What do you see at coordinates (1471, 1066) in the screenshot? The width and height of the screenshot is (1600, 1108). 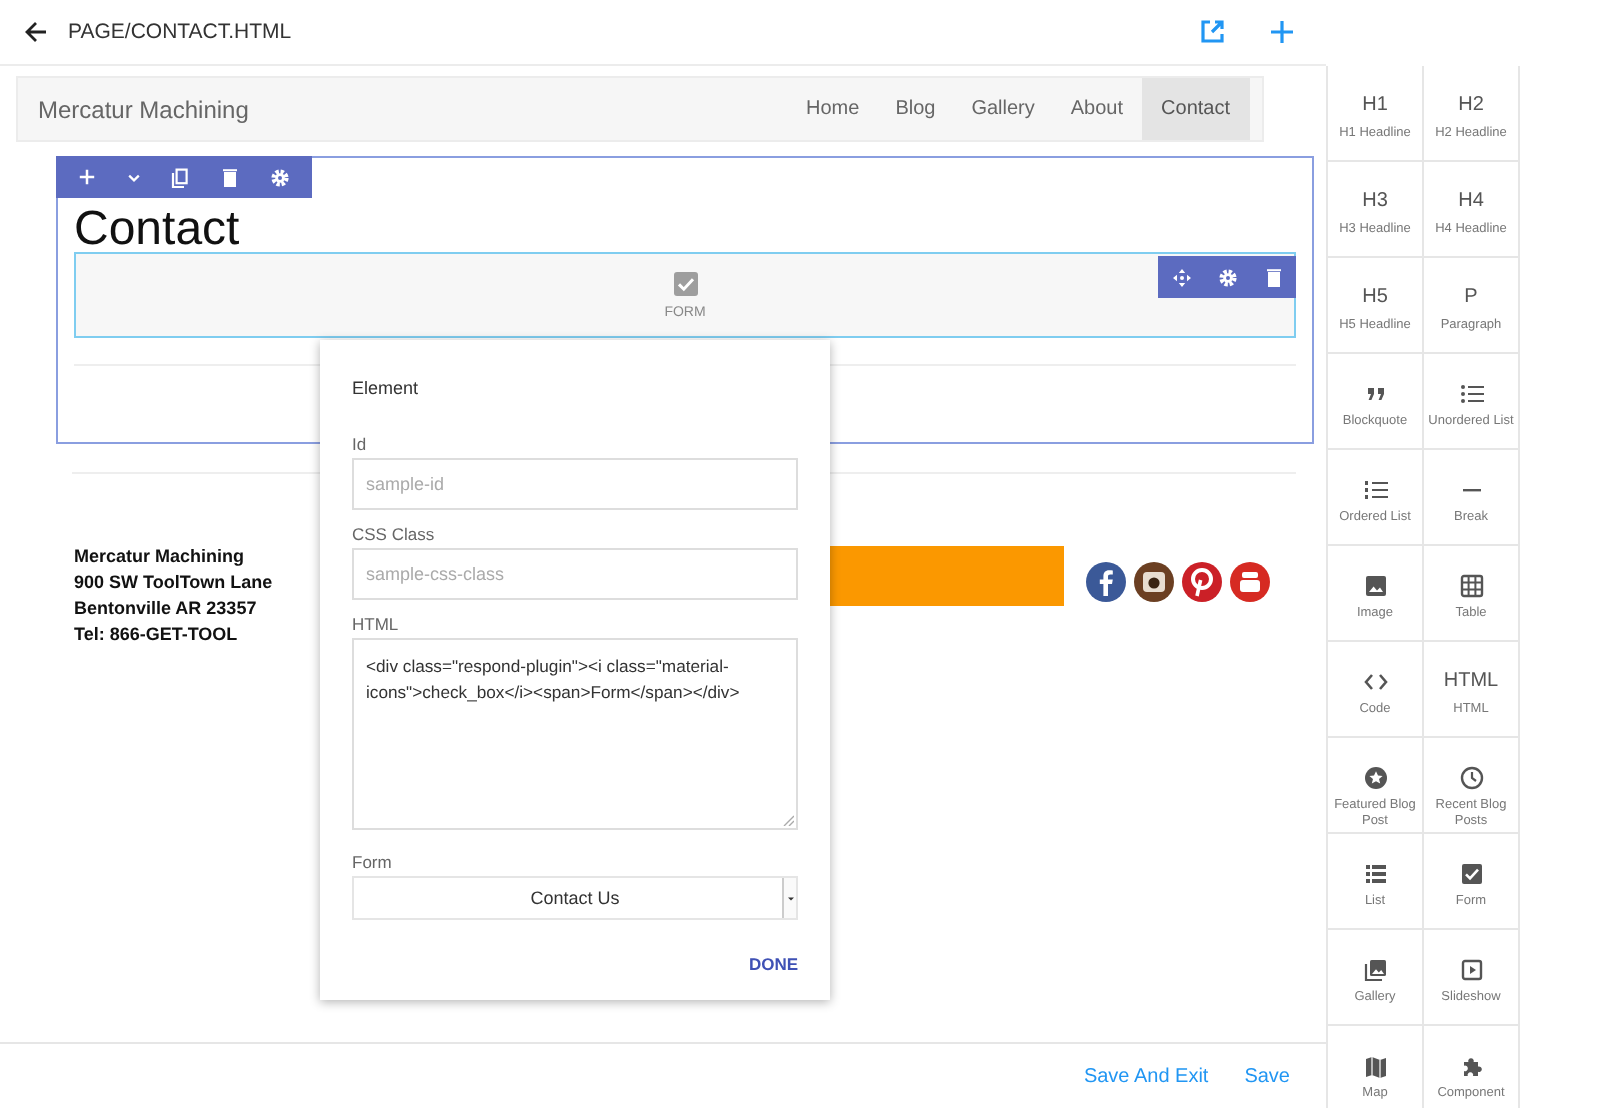 I see `puzzle-icon` at bounding box center [1471, 1066].